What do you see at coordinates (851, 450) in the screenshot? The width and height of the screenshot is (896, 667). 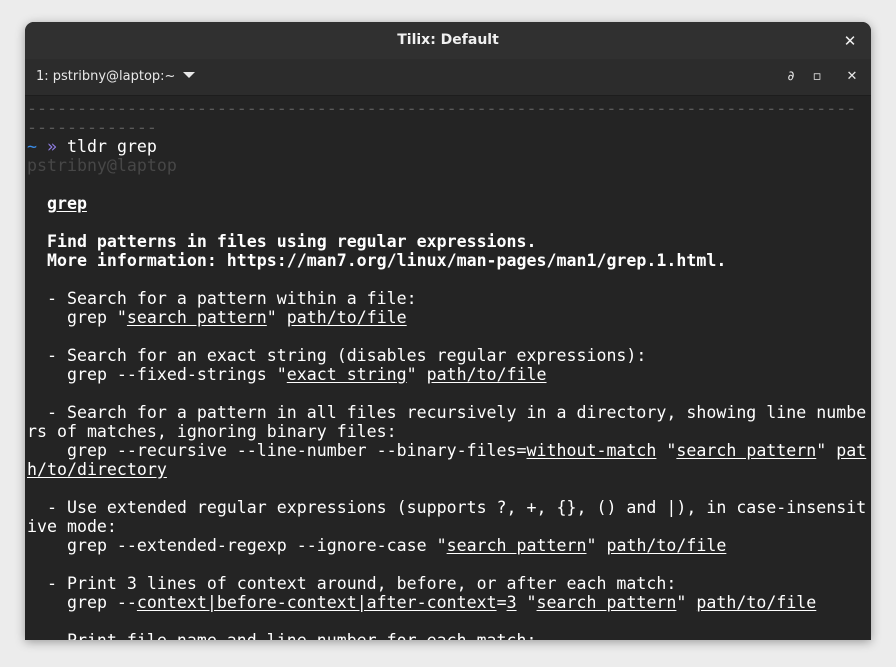 I see `placeholder-text: pat` at bounding box center [851, 450].